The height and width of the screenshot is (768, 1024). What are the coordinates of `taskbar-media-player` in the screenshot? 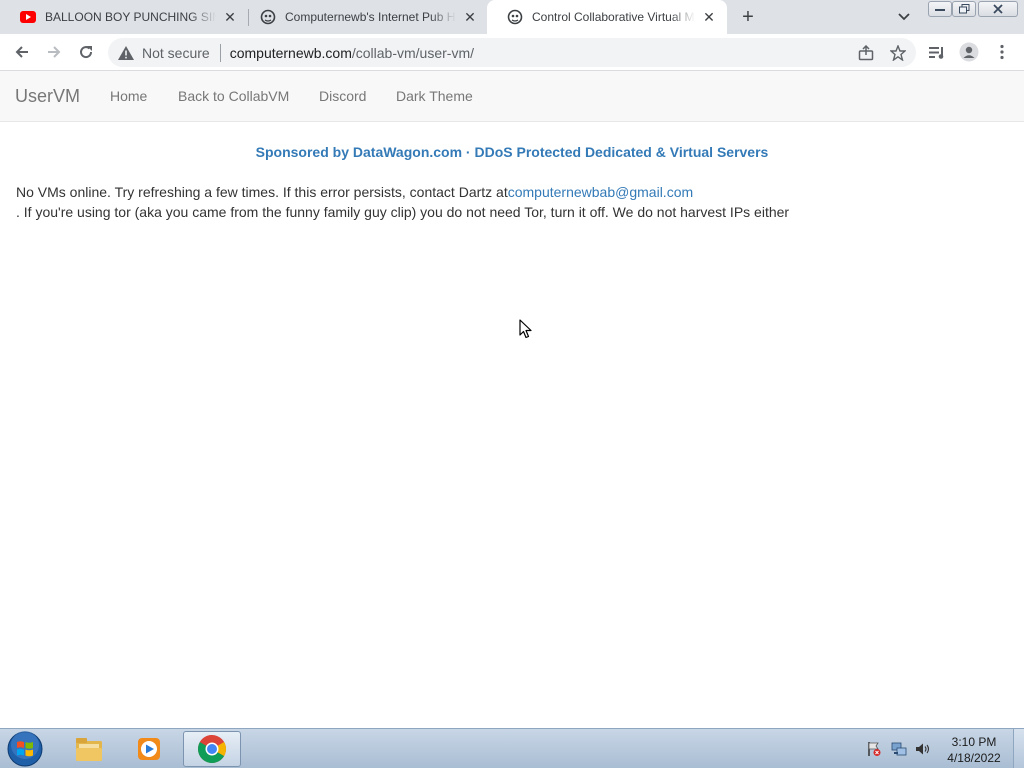 It's located at (149, 749).